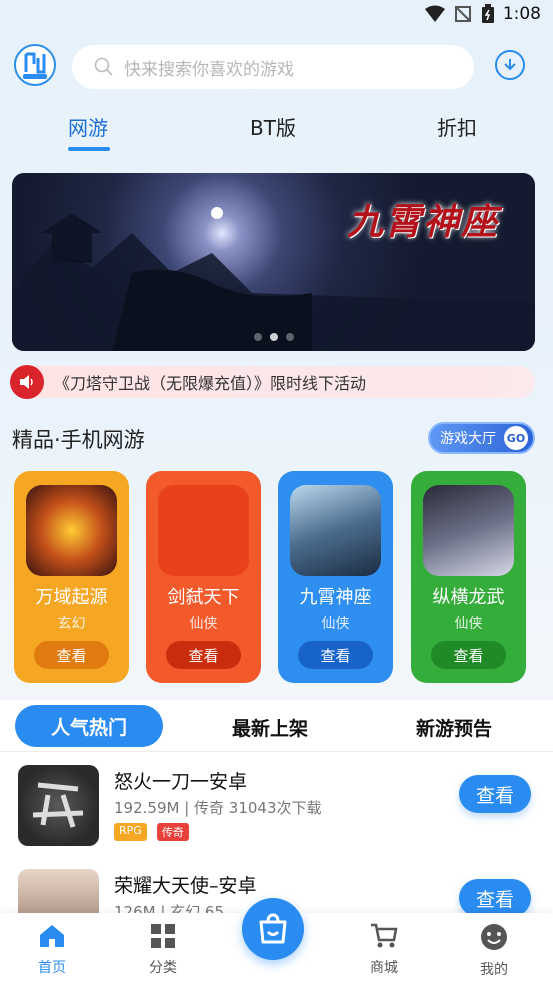 The image size is (553, 983). What do you see at coordinates (434, 13) in the screenshot?
I see `wifi-icon` at bounding box center [434, 13].